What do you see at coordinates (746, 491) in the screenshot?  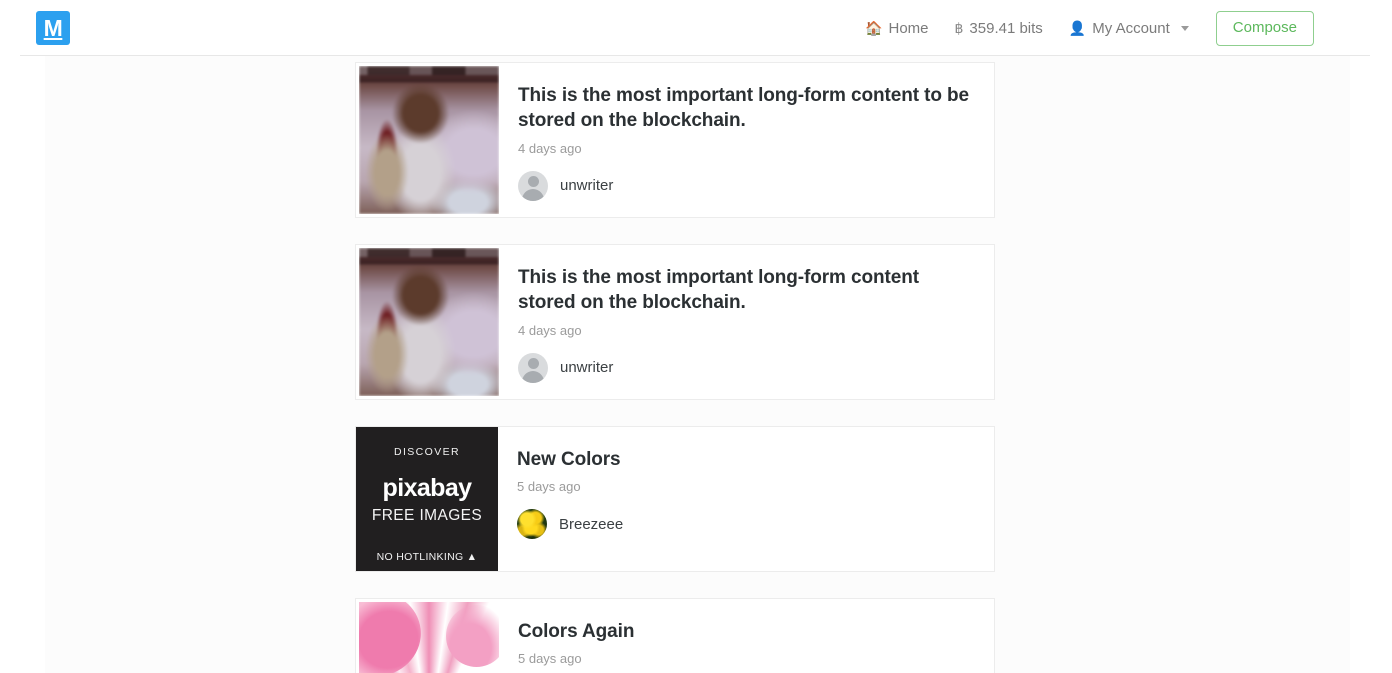 I see `post-body: New Colors 5 days ago Breezeee` at bounding box center [746, 491].